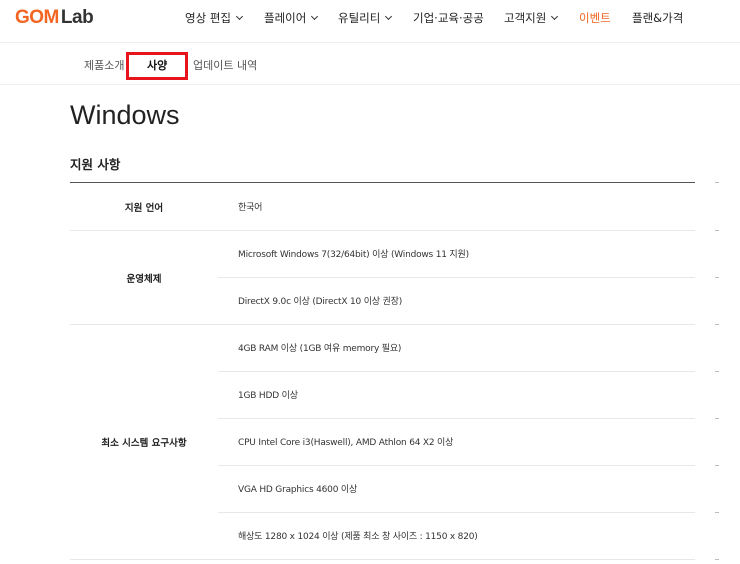  I want to click on spec-label-os: 운영체제, so click(144, 279).